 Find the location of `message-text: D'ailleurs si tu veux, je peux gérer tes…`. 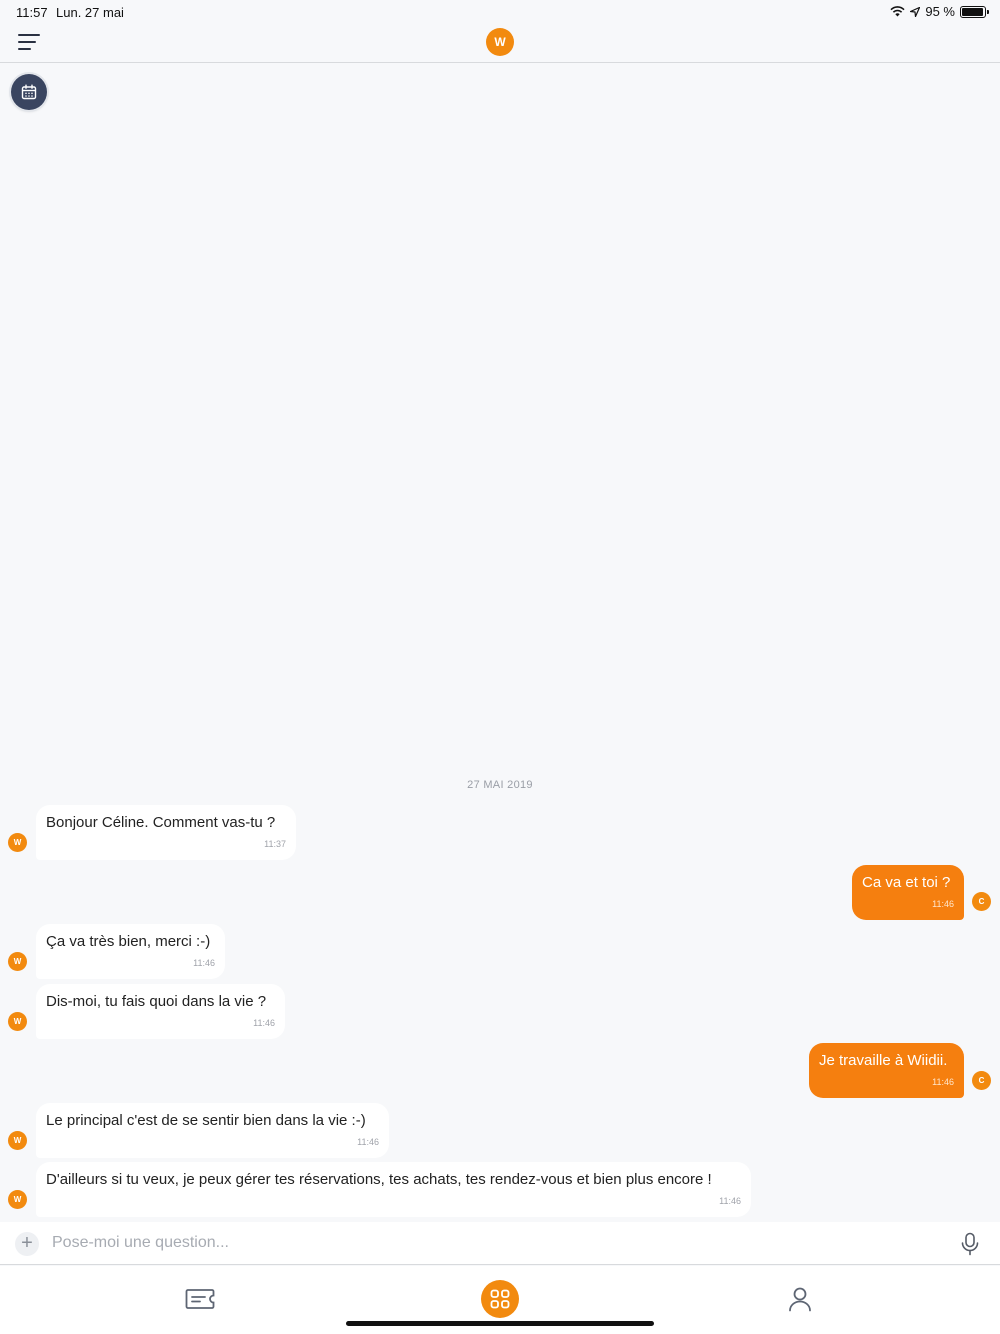

message-text: D'ailleurs si tu veux, je peux gérer tes… is located at coordinates (379, 1179).